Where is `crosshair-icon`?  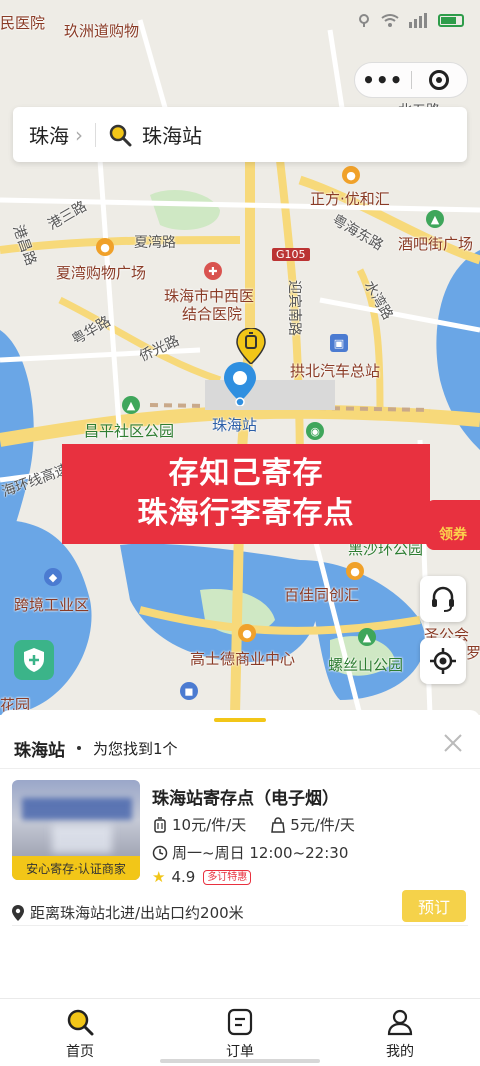 crosshair-icon is located at coordinates (443, 661).